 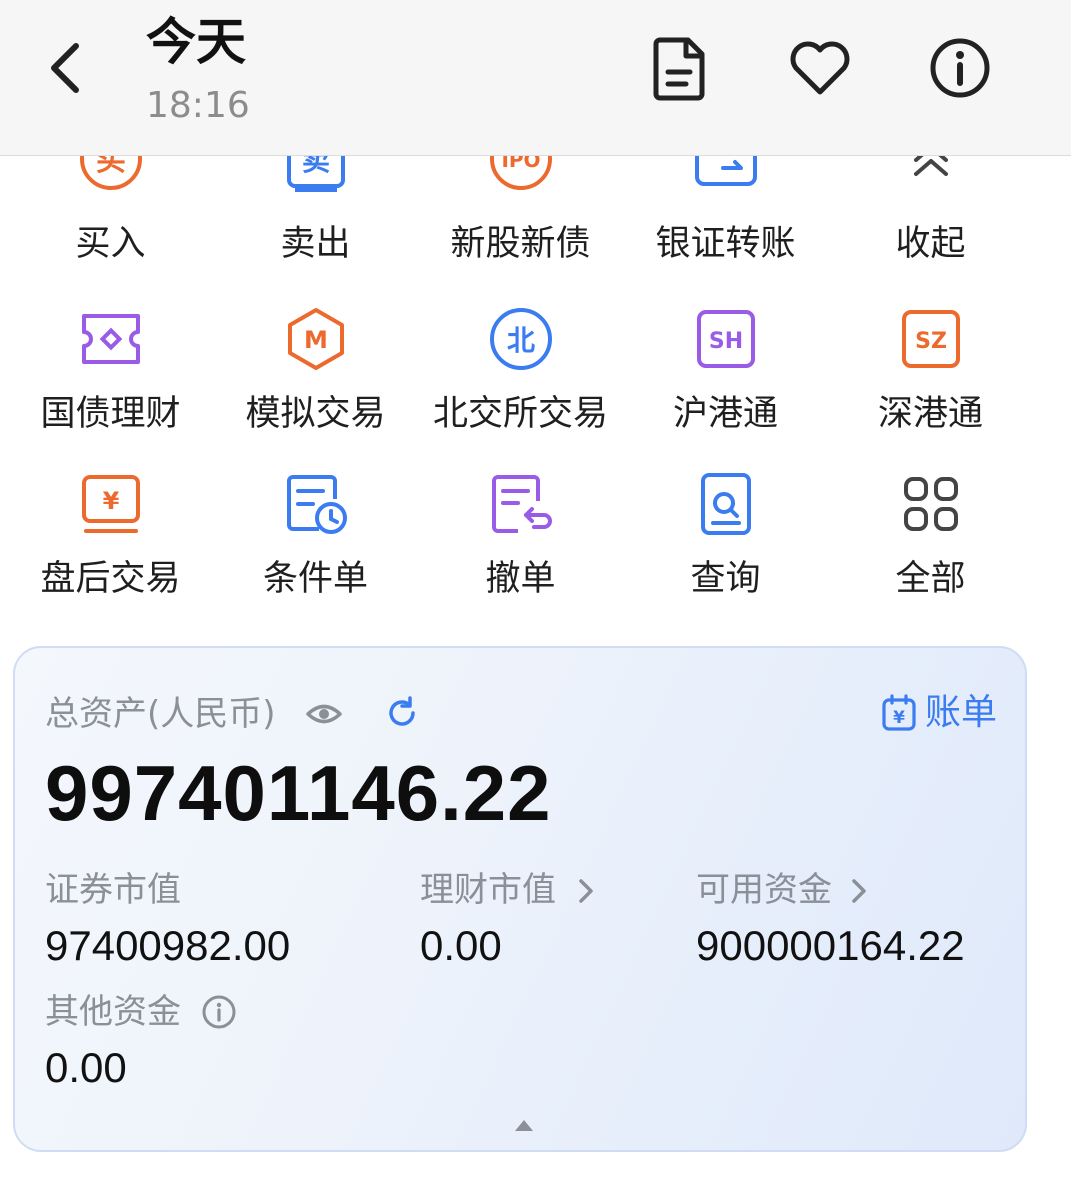 What do you see at coordinates (315, 216) in the screenshot?
I see `action-sell: 卖 卖出` at bounding box center [315, 216].